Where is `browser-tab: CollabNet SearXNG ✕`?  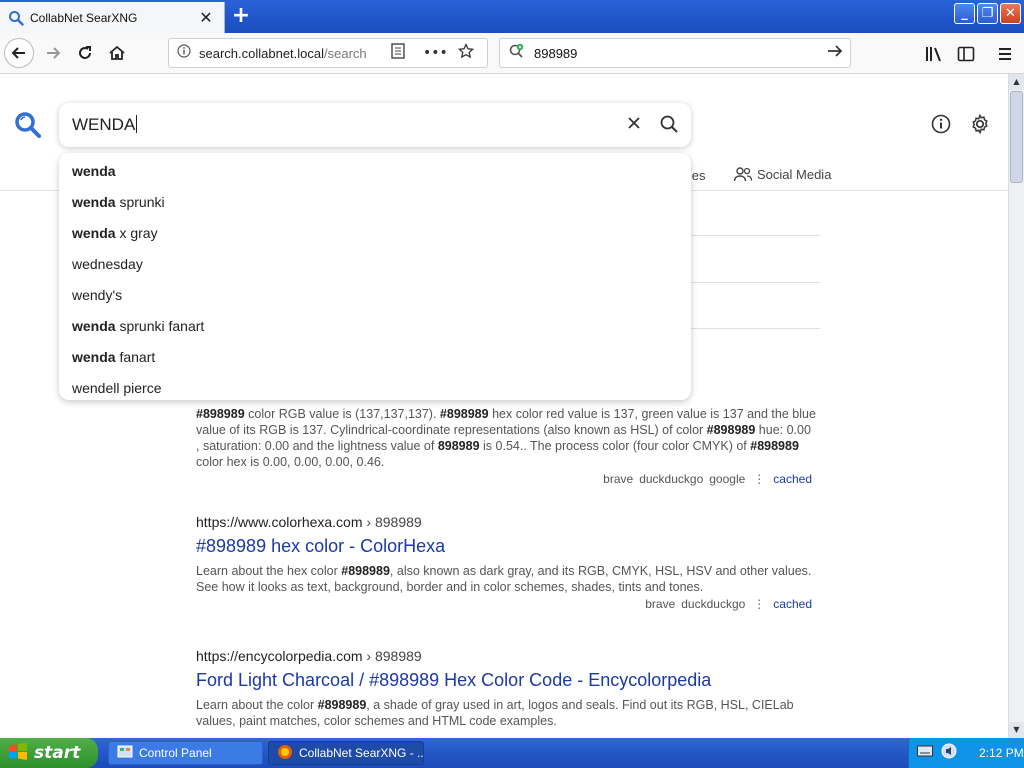
browser-tab: CollabNet SearXNG ✕ is located at coordinates (112, 17).